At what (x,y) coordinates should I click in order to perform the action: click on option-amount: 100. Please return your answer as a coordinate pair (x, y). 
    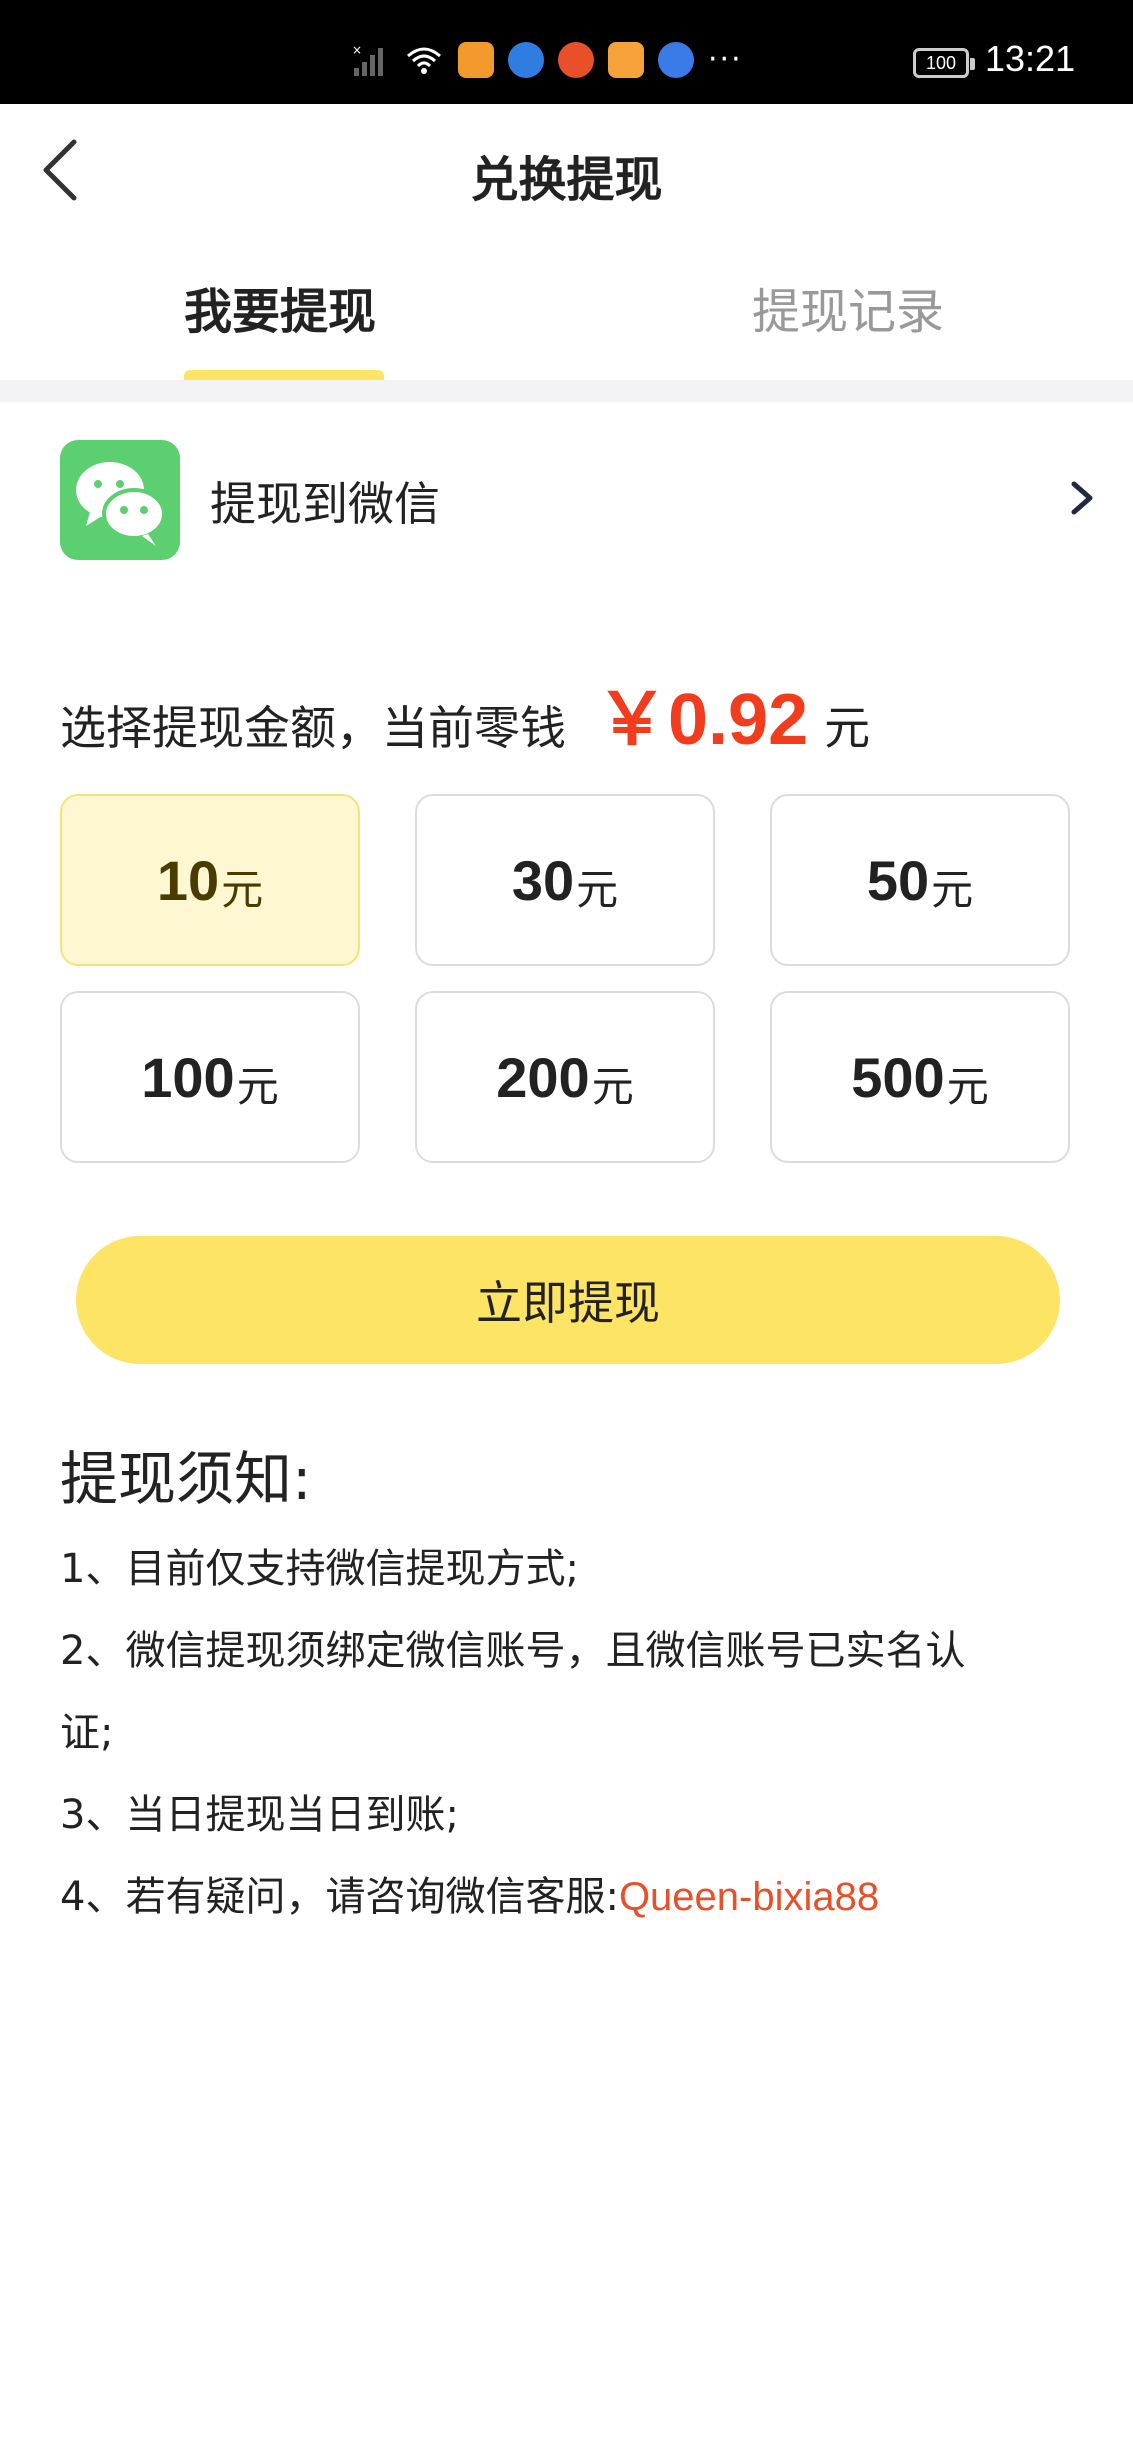
    Looking at the image, I should click on (188, 1077).